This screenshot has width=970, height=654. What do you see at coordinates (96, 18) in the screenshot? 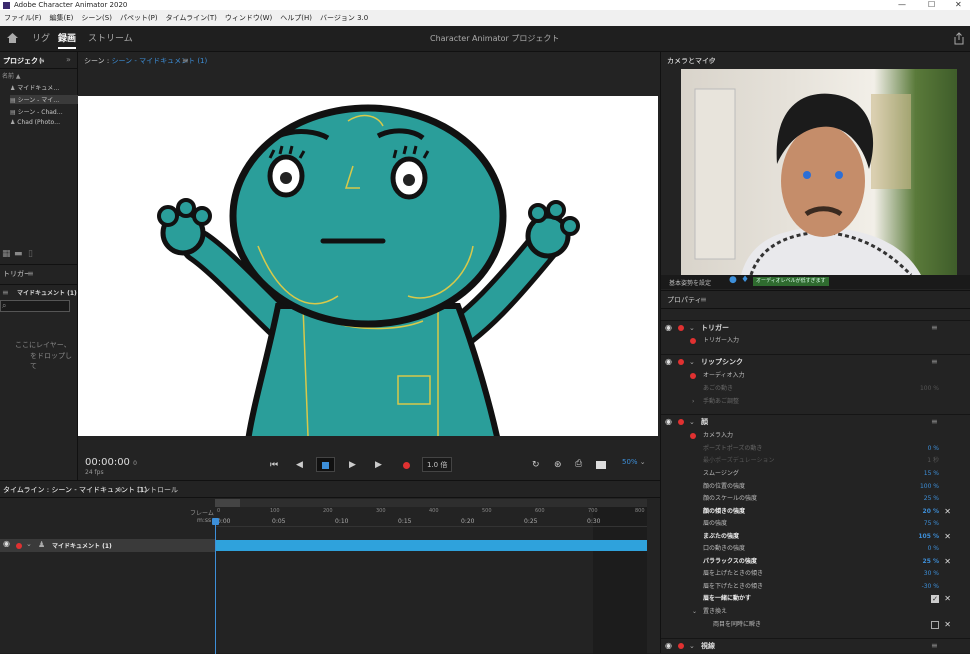
I see `menu-scene: シーン(S)` at bounding box center [96, 18].